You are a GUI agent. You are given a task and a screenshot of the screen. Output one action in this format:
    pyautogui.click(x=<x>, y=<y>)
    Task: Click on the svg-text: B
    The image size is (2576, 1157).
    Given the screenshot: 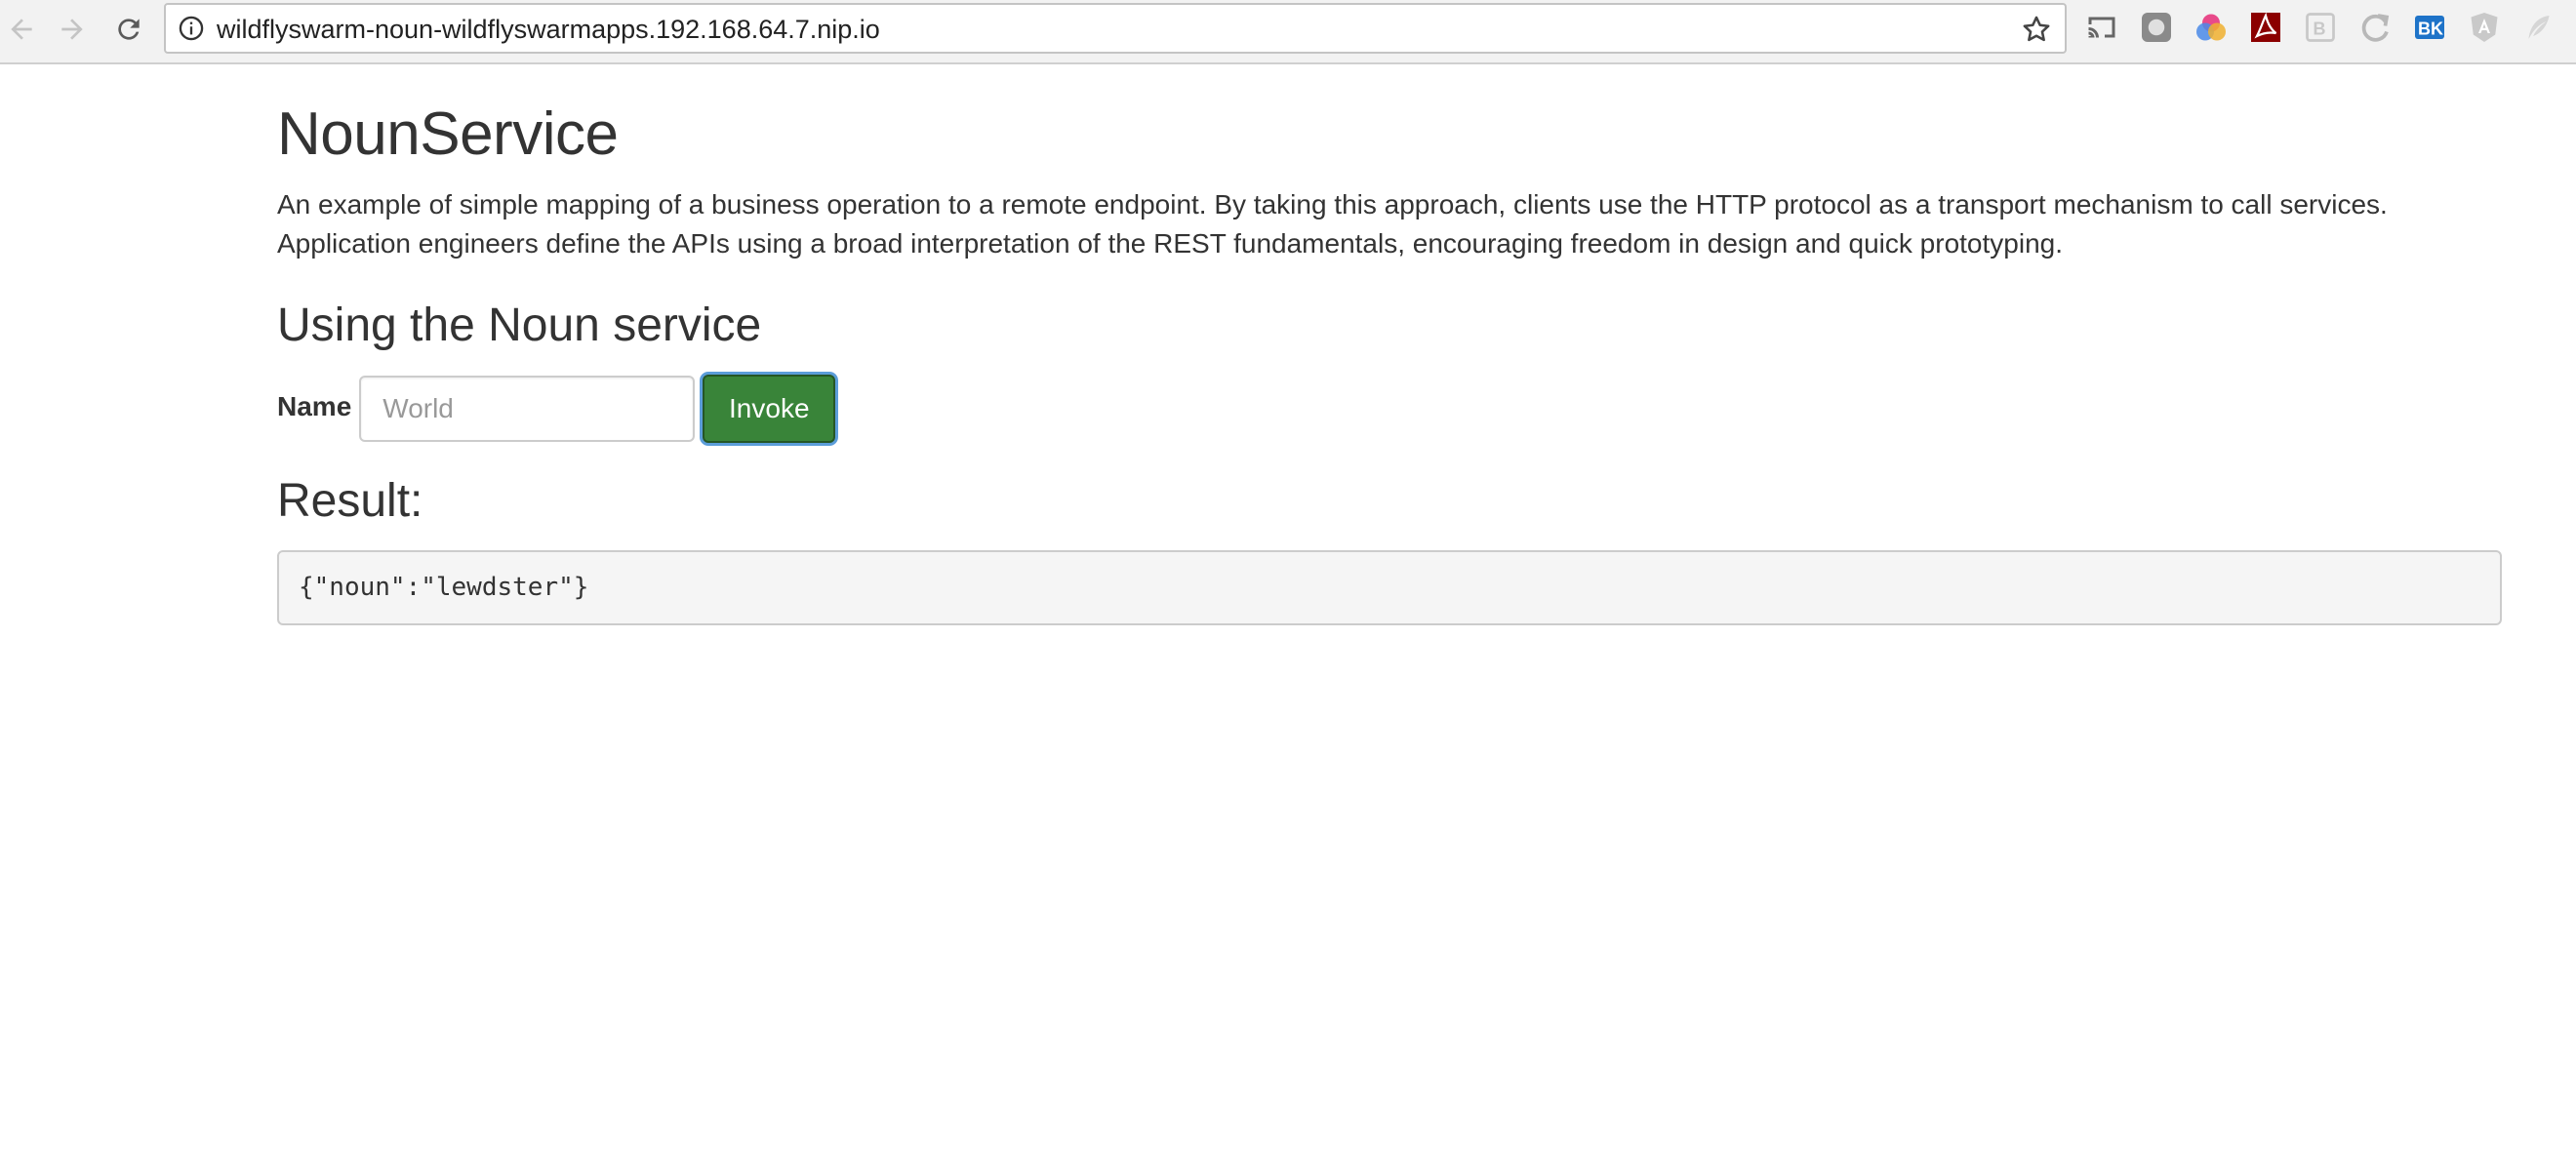 What is the action you would take?
    pyautogui.click(x=2320, y=29)
    